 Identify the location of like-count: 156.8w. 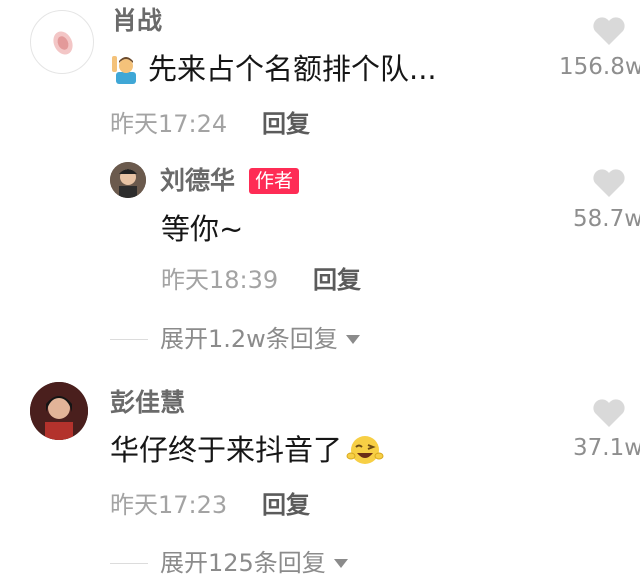
(599, 67).